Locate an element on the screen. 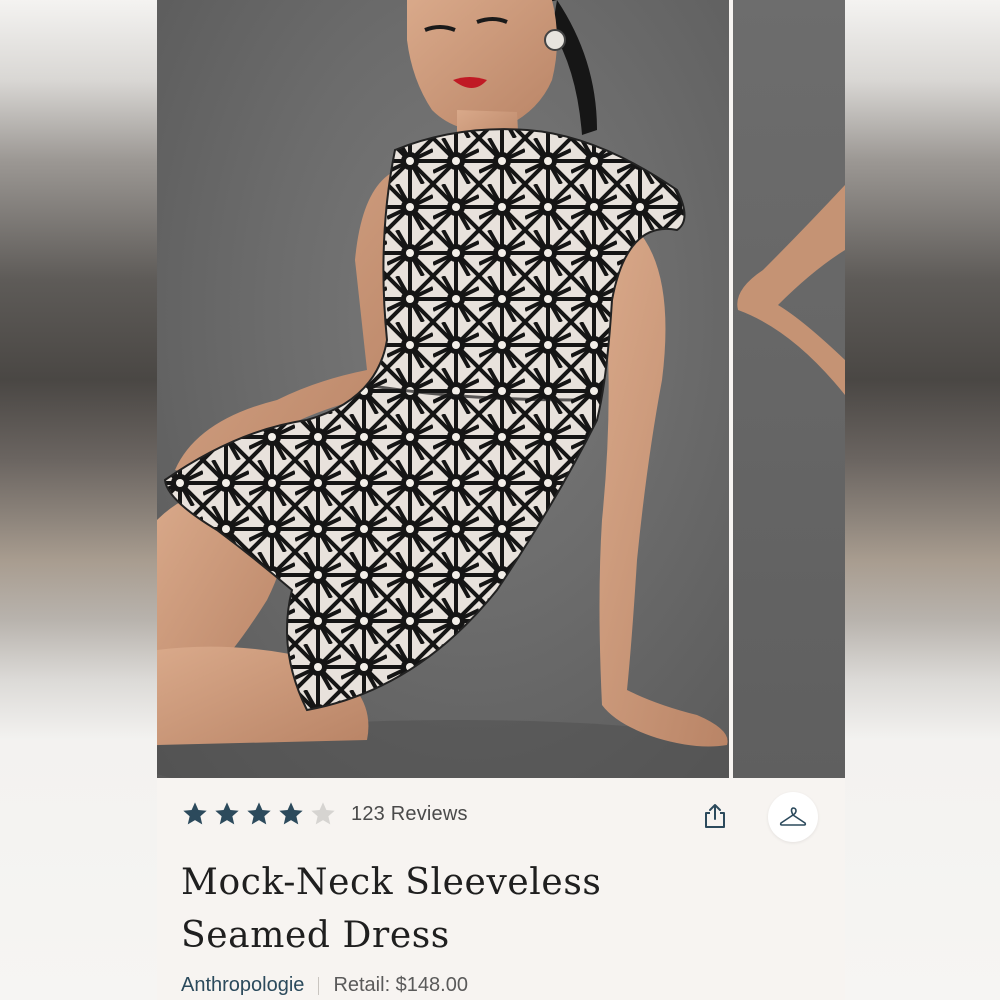  reviews-count-link: 123 Reviews is located at coordinates (409, 814).